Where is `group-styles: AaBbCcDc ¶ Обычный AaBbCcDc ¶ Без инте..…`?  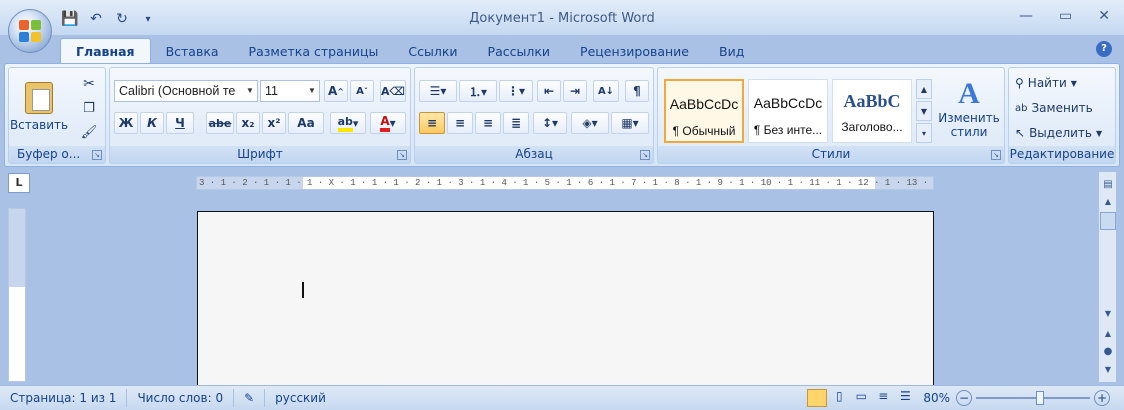
group-styles: AaBbCcDc ¶ Обычный AaBbCcDc ¶ Без инте..… is located at coordinates (831, 115).